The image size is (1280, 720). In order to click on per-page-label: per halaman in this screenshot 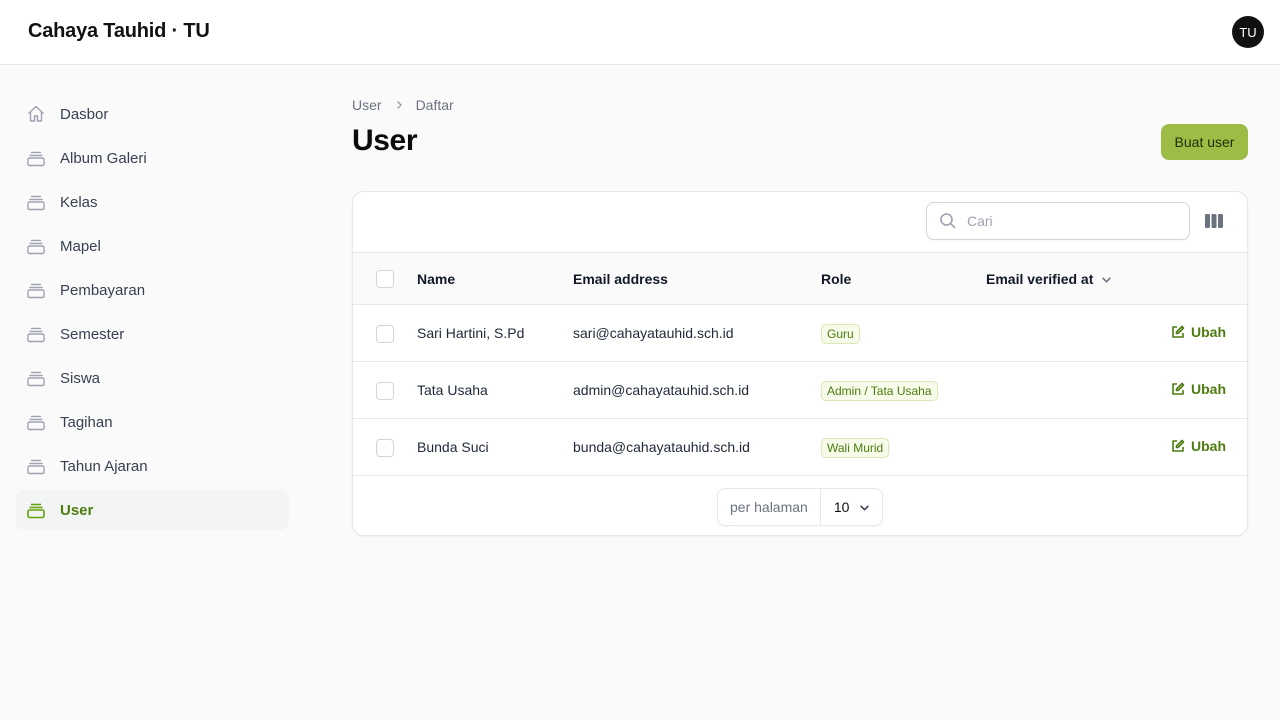, I will do `click(769, 507)`.